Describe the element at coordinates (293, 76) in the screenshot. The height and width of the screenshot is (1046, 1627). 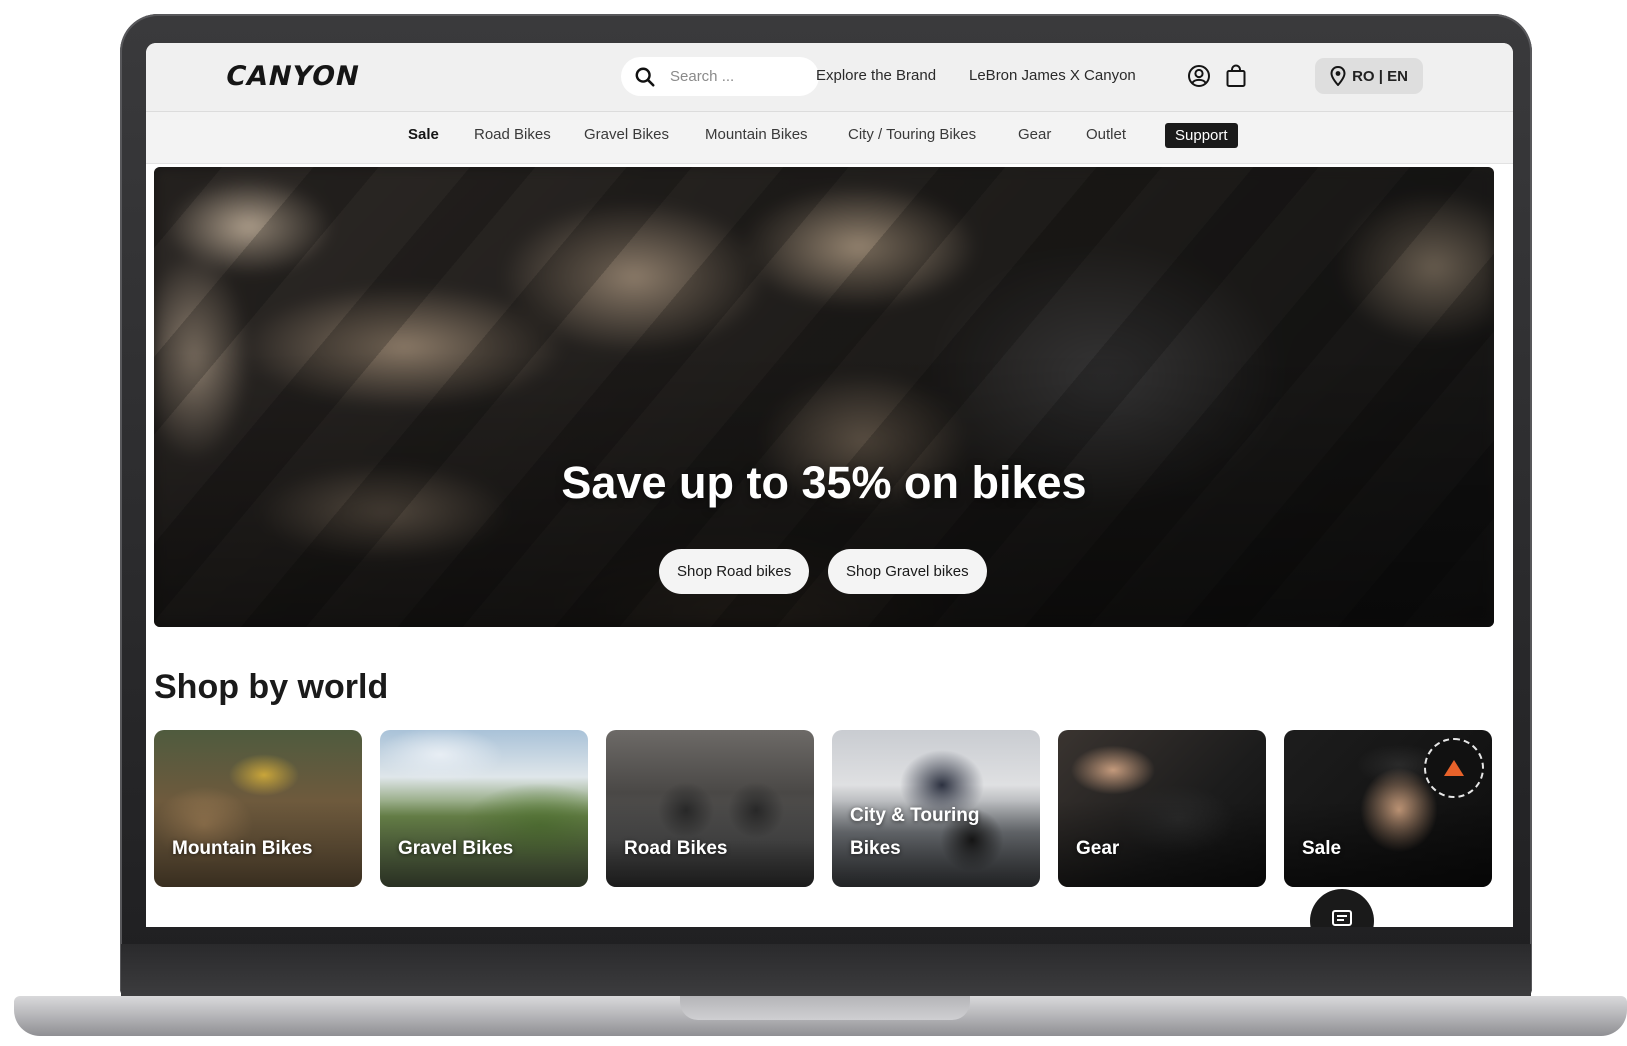
I see `canyon-logo: CANYON` at that location.